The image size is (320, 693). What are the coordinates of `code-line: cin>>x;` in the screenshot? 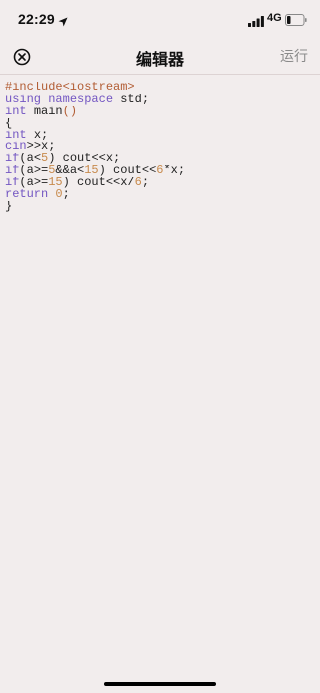 It's located at (160, 147).